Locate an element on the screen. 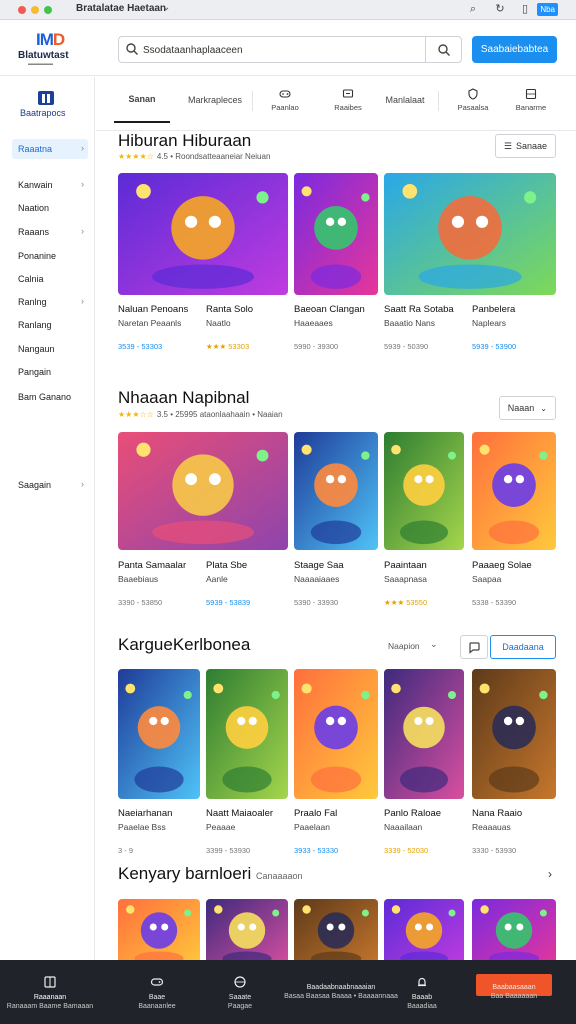  game-title: Staage Saa is located at coordinates (336, 565).